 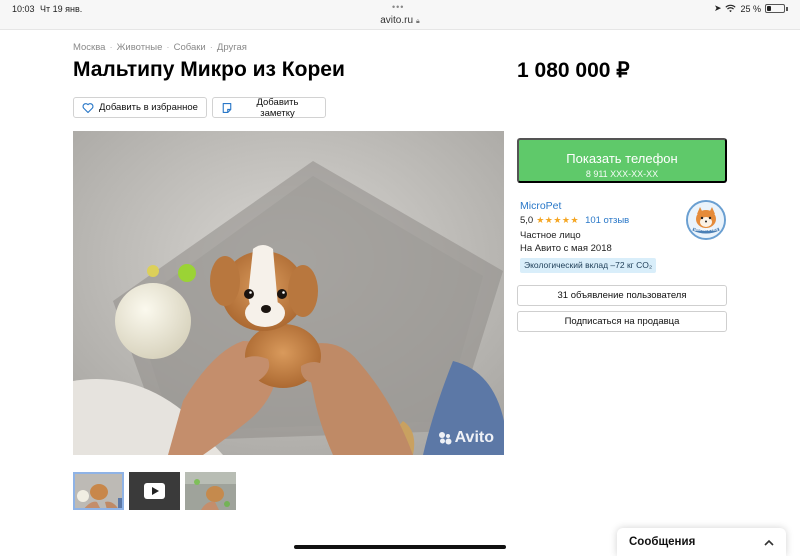 What do you see at coordinates (474, 437) in the screenshot?
I see `avito-watermark-text: Avito` at bounding box center [474, 437].